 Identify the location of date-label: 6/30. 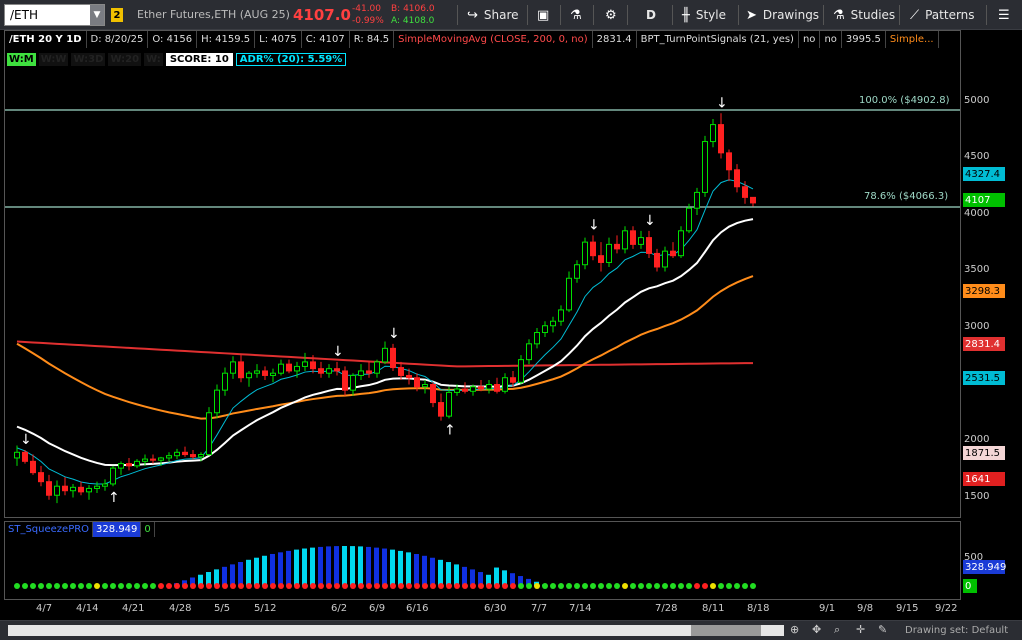
(495, 608).